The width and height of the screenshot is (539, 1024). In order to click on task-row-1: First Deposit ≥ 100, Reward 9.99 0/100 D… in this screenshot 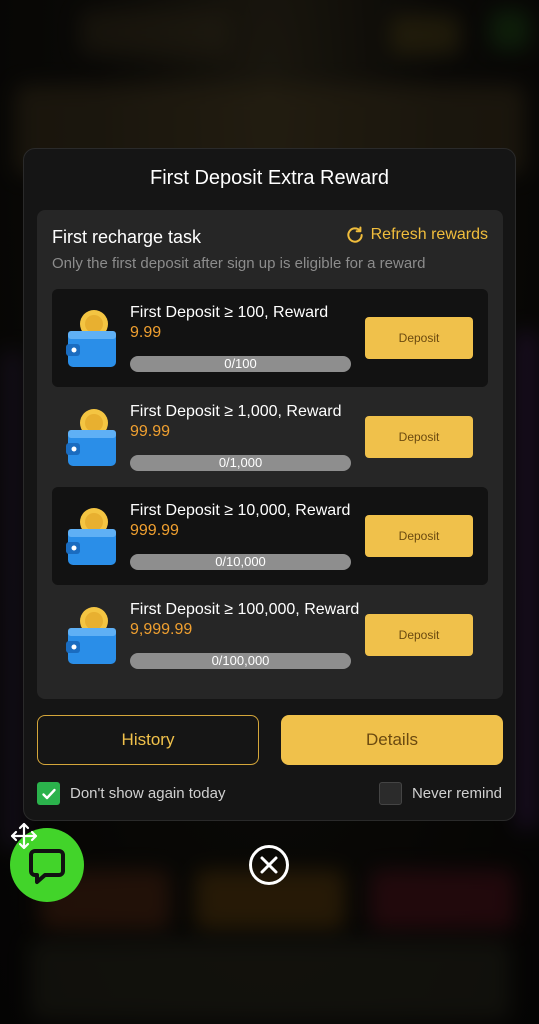, I will do `click(270, 338)`.